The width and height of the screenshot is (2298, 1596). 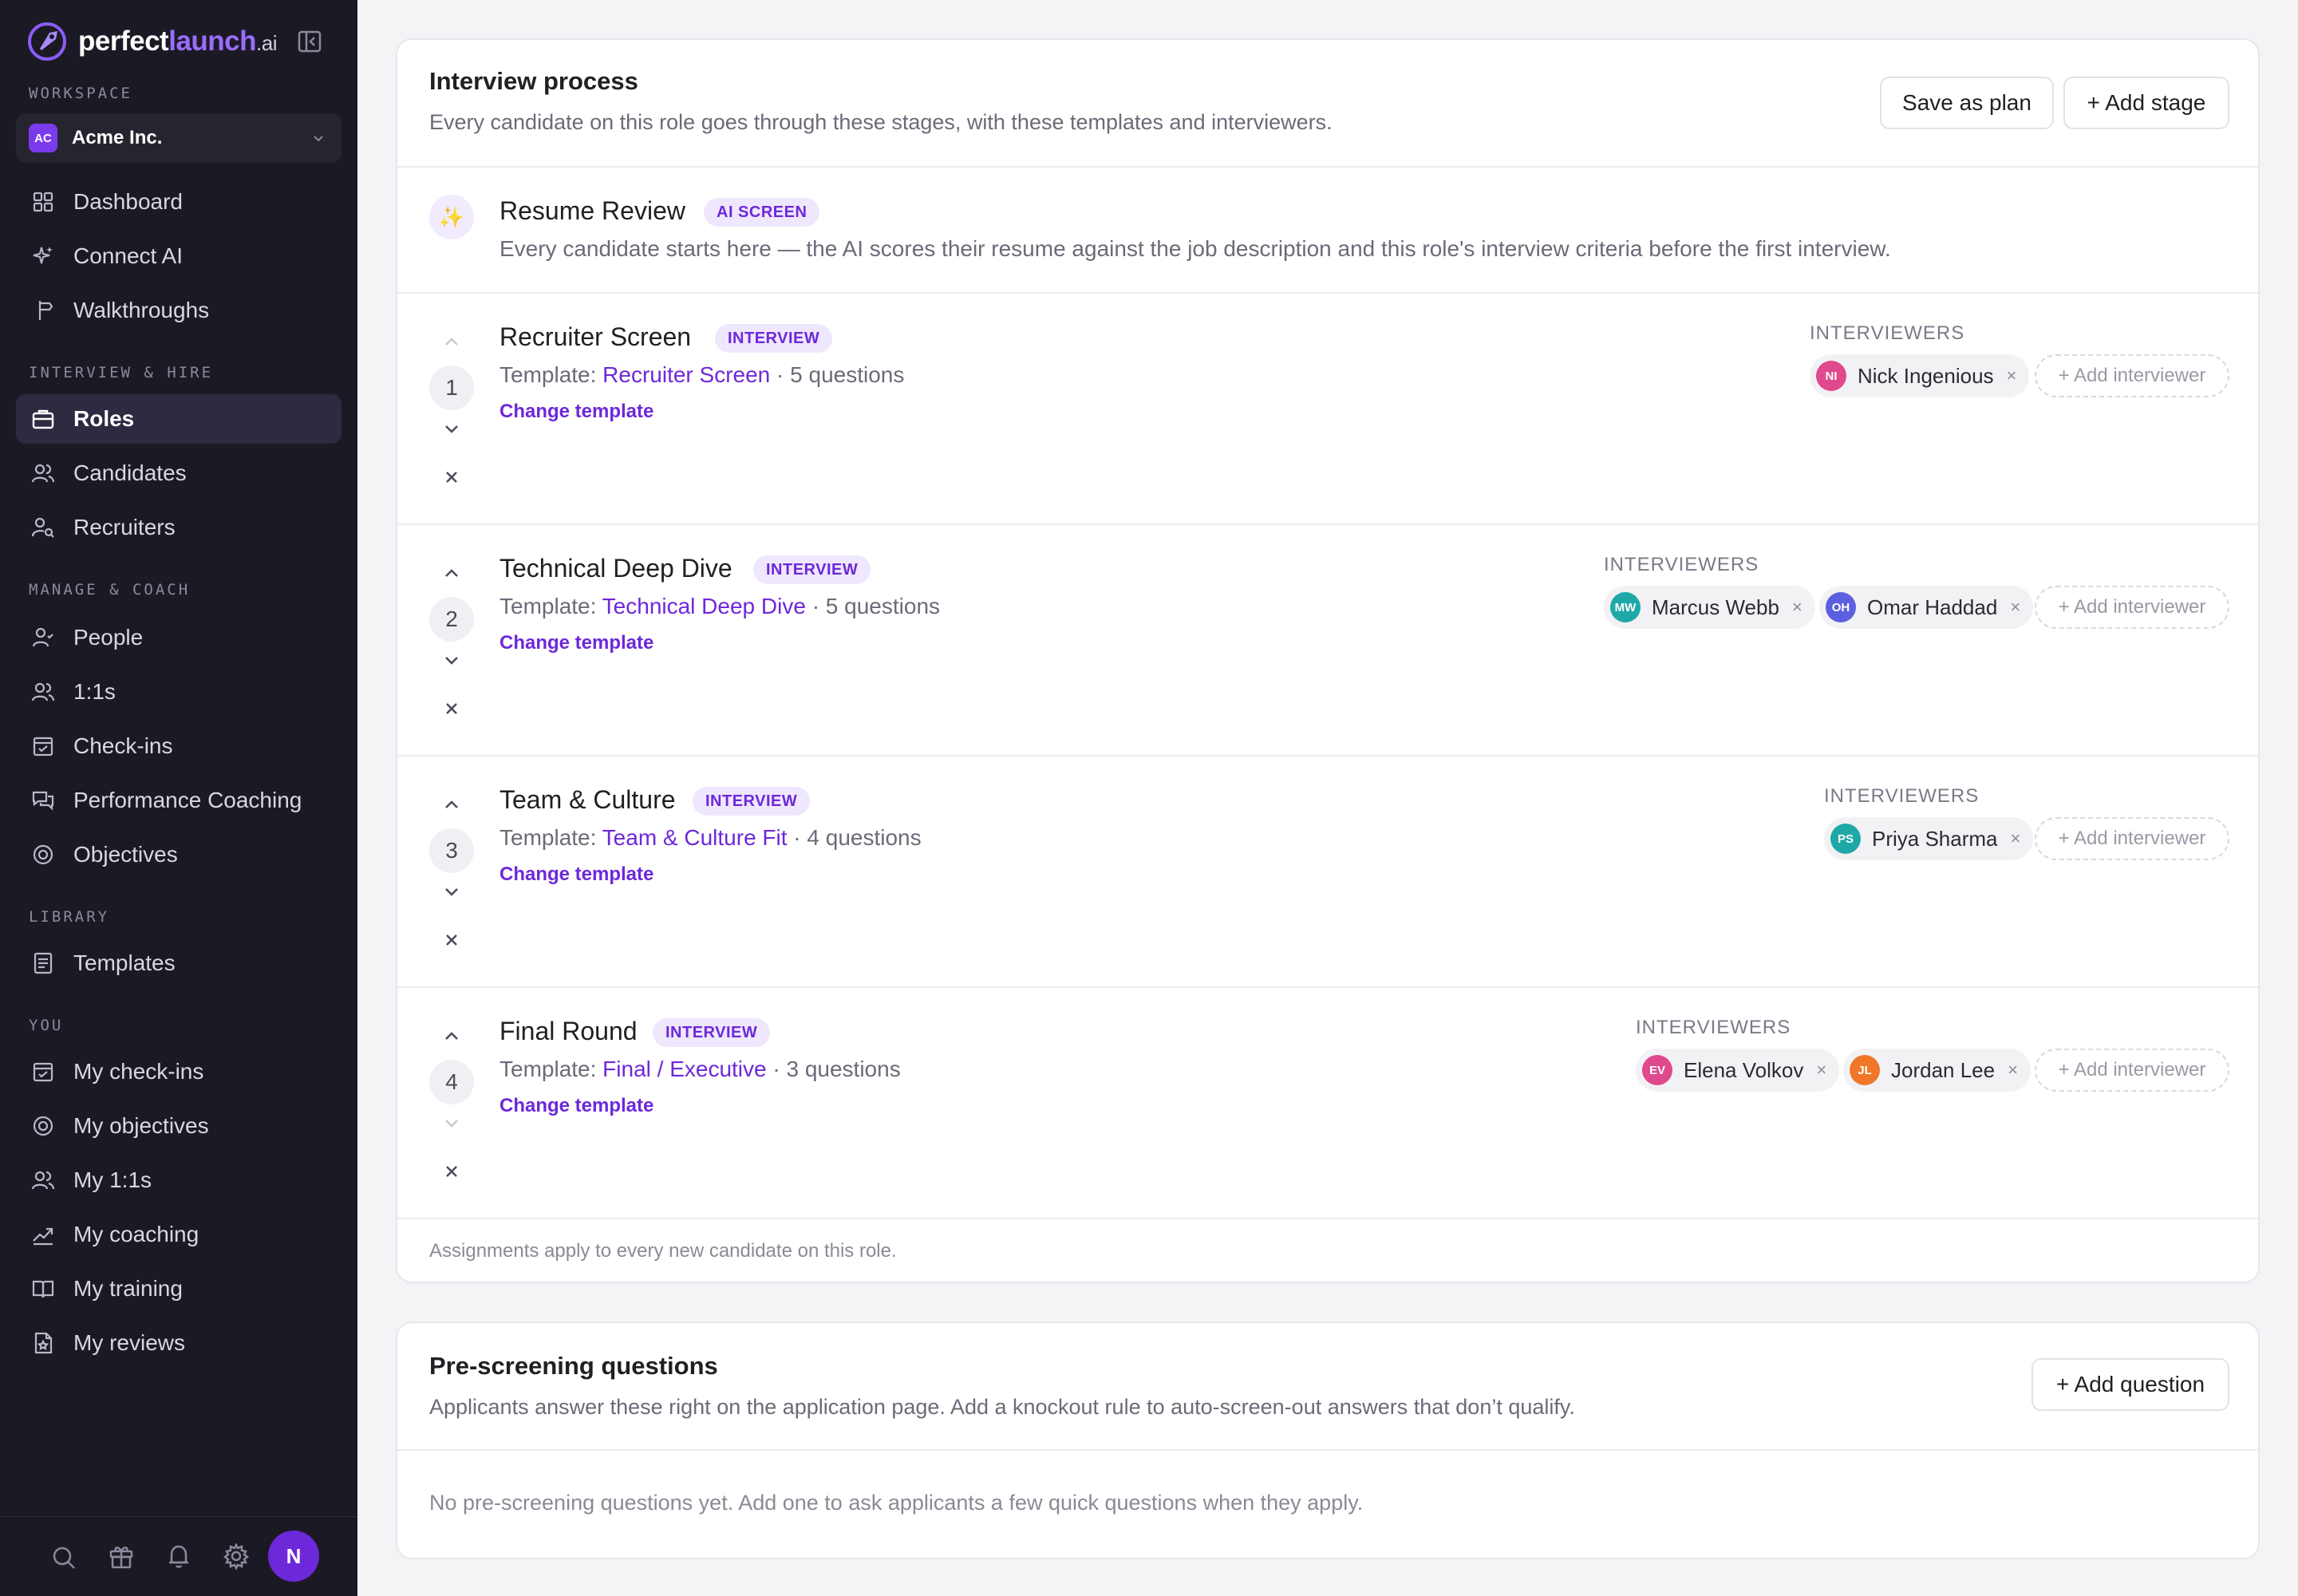 What do you see at coordinates (2146, 103) in the screenshot?
I see `add-stage-button: + Add stage` at bounding box center [2146, 103].